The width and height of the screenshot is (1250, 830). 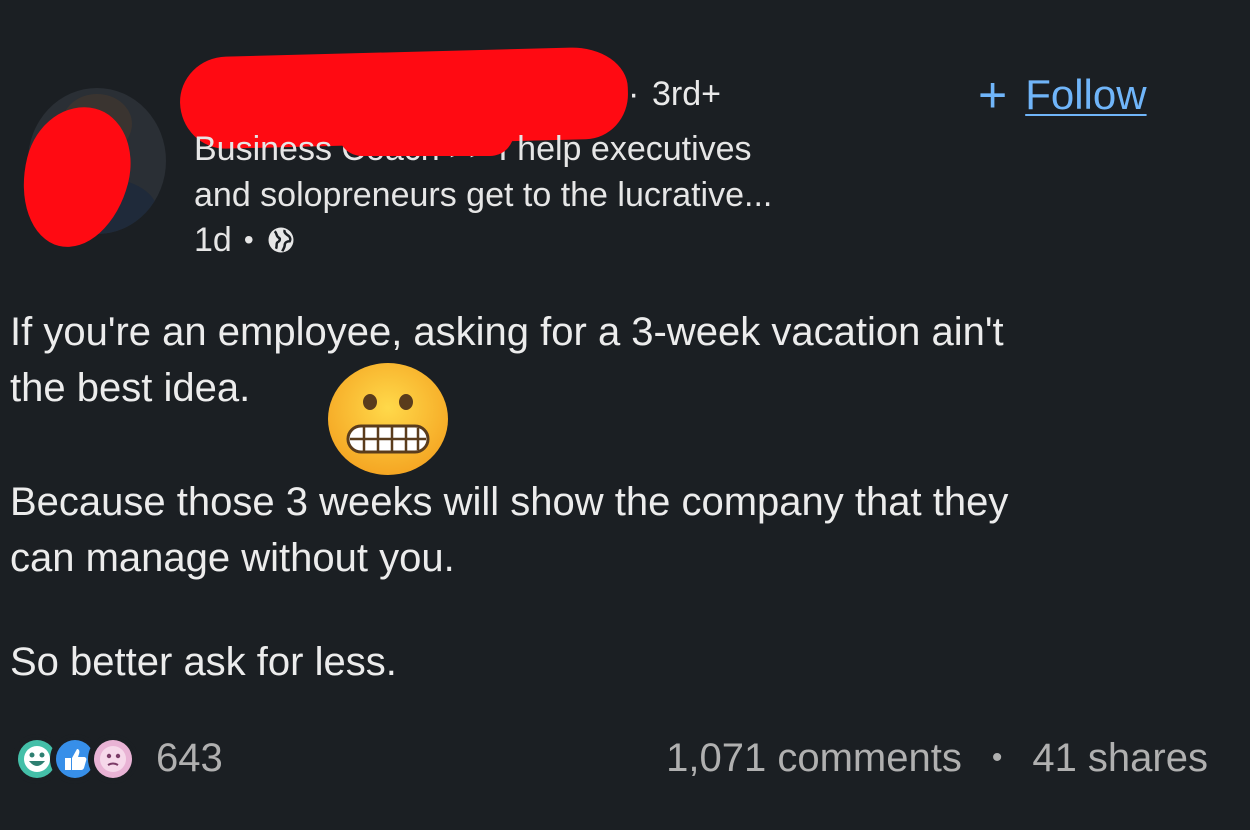 I want to click on reactions-summary, so click(x=75, y=759).